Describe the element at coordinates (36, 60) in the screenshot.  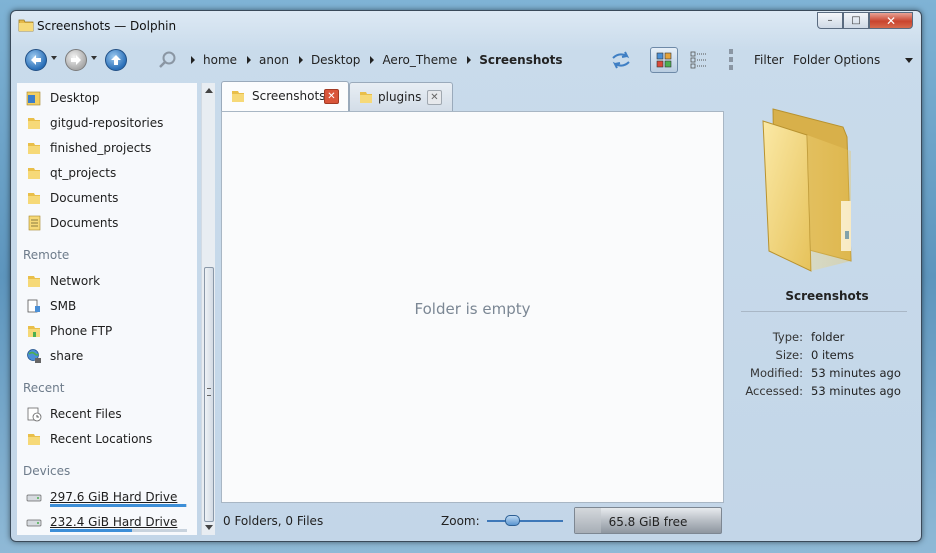
I see `back-button` at that location.